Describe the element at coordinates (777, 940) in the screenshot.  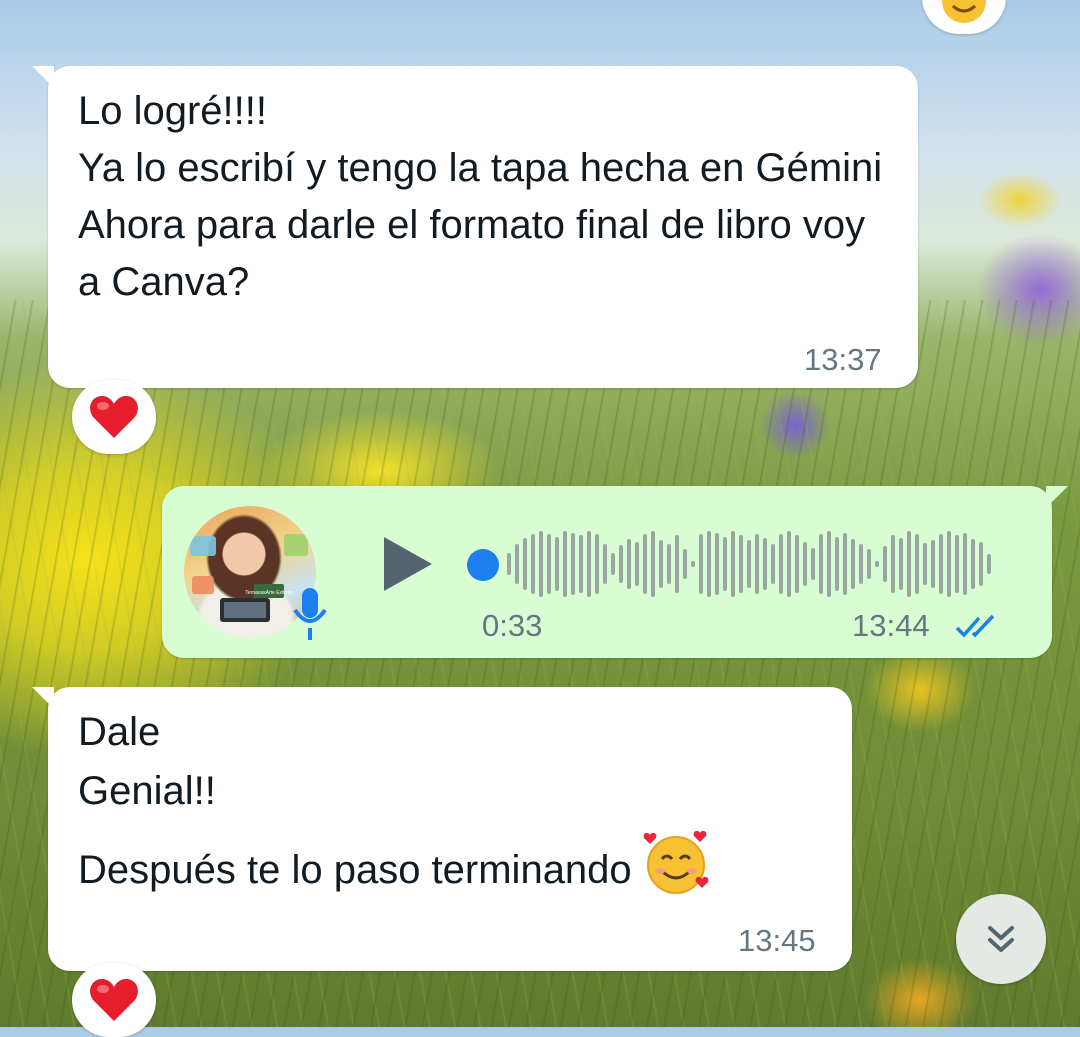
I see `message-timestamp: 13:45` at that location.